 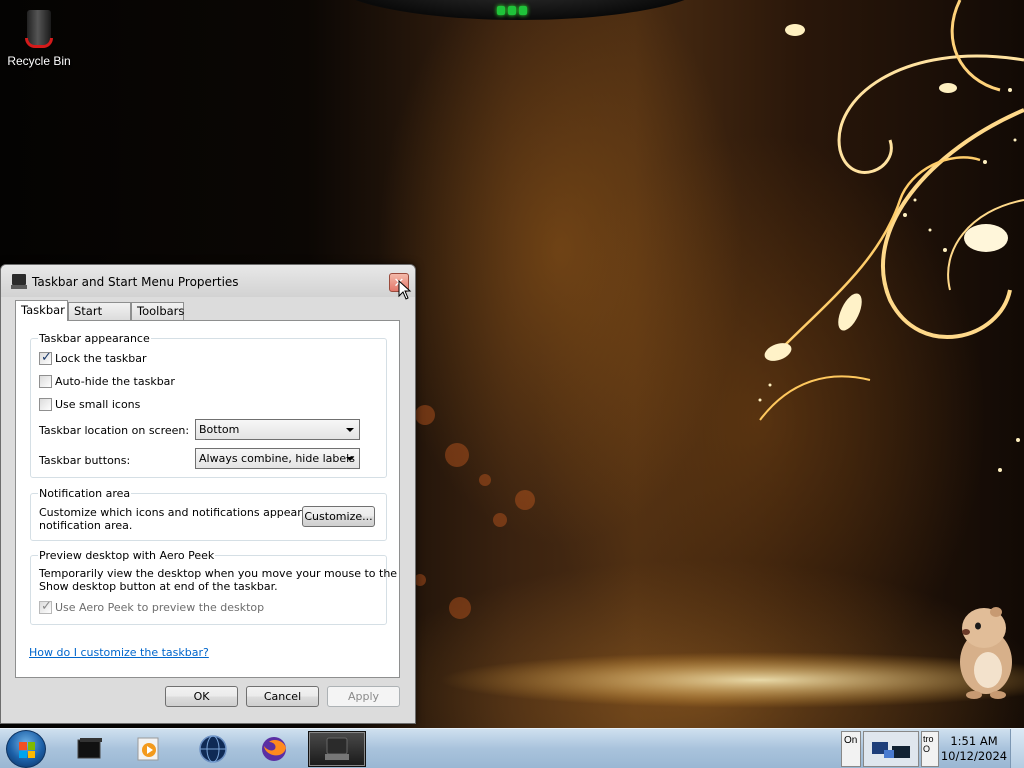 I want to click on buttons-select: Always combine, hide labels, so click(x=277, y=458).